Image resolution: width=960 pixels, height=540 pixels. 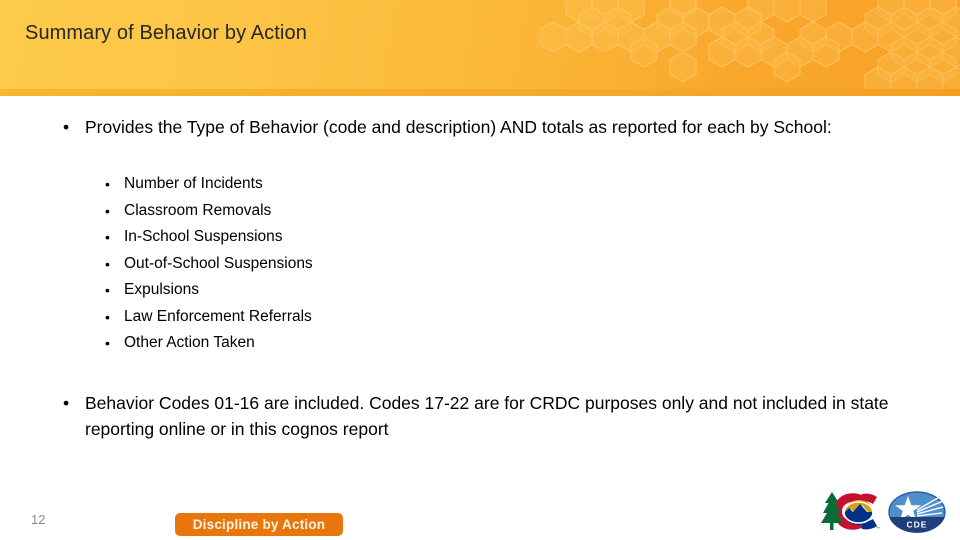 What do you see at coordinates (349, 237) in the screenshot?
I see `list-item: • In-School Suspensions` at bounding box center [349, 237].